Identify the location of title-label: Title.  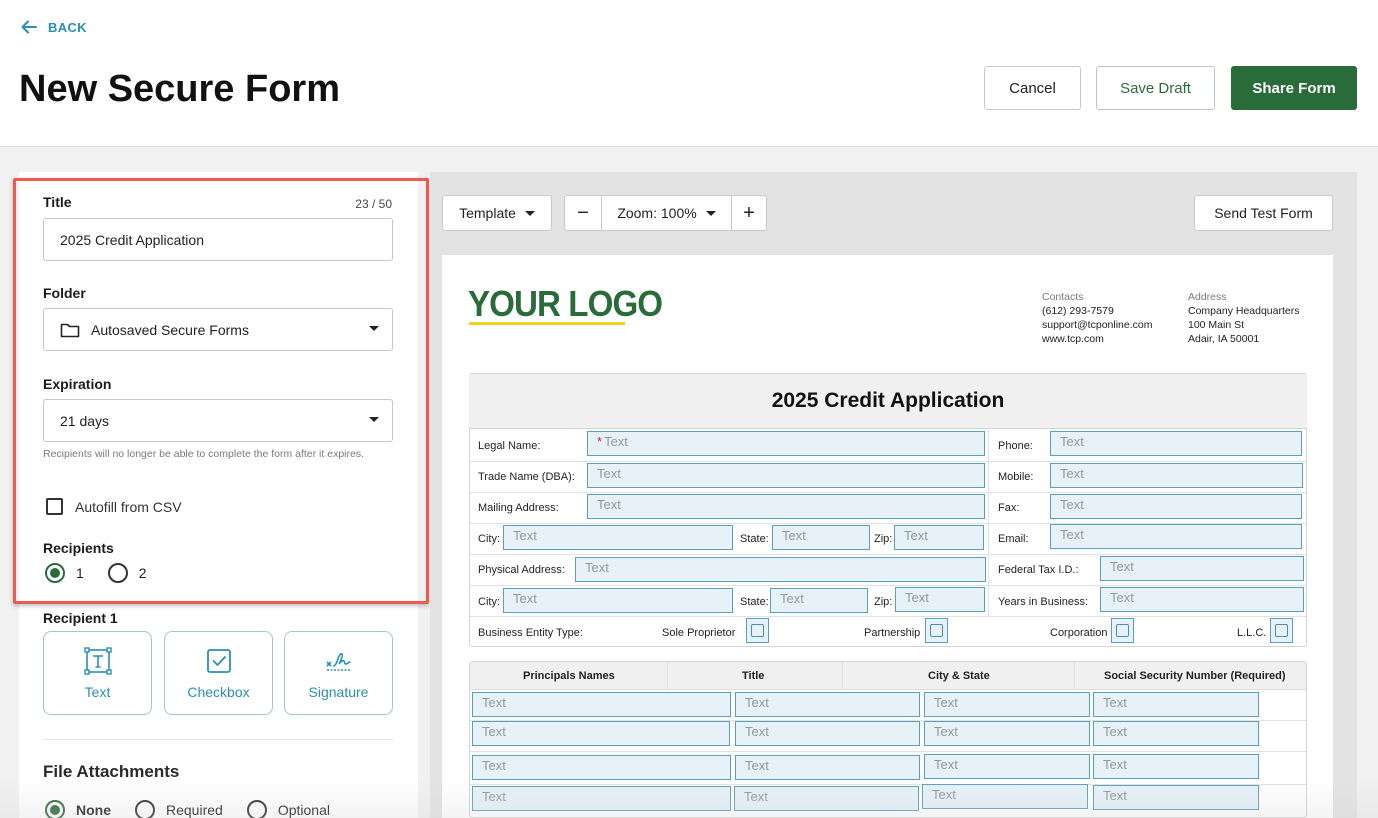
(57, 202).